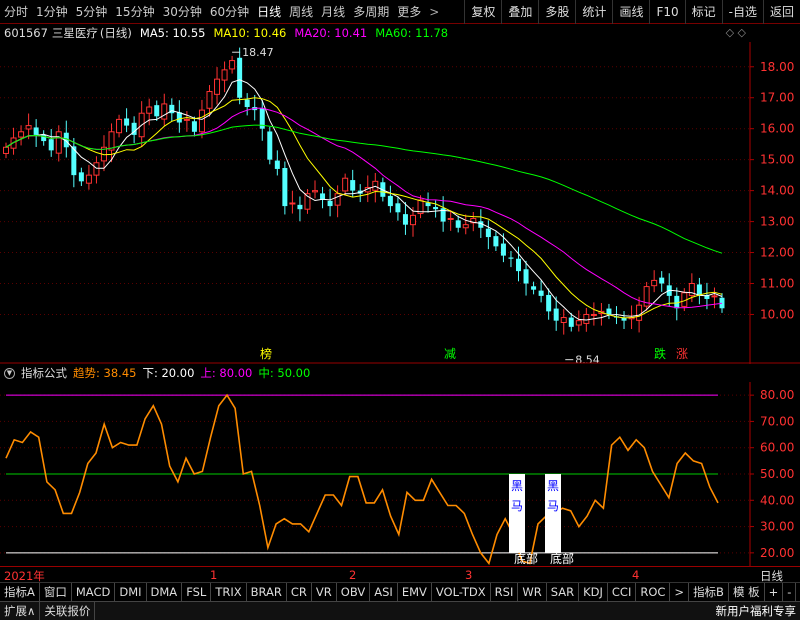 Image resolution: width=800 pixels, height=620 pixels. What do you see at coordinates (736, 32) in the screenshot?
I see `diamond-icons: ◇ ◇` at bounding box center [736, 32].